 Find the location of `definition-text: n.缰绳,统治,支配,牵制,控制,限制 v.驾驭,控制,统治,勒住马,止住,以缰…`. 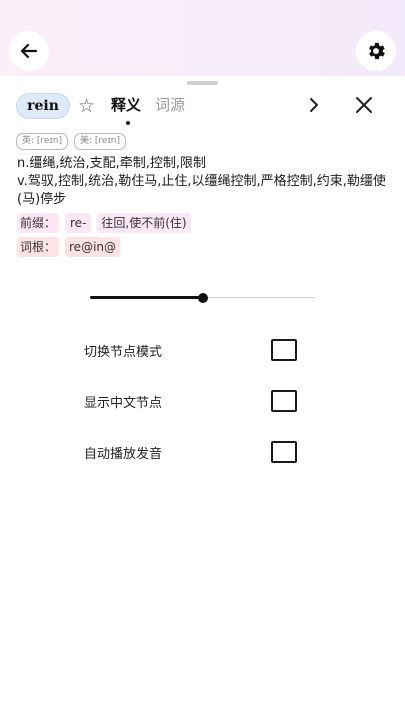

definition-text: n.缰绳,统治,支配,牵制,控制,限制 v.驾驭,控制,统治,勒住马,止住,以缰… is located at coordinates (204, 182).